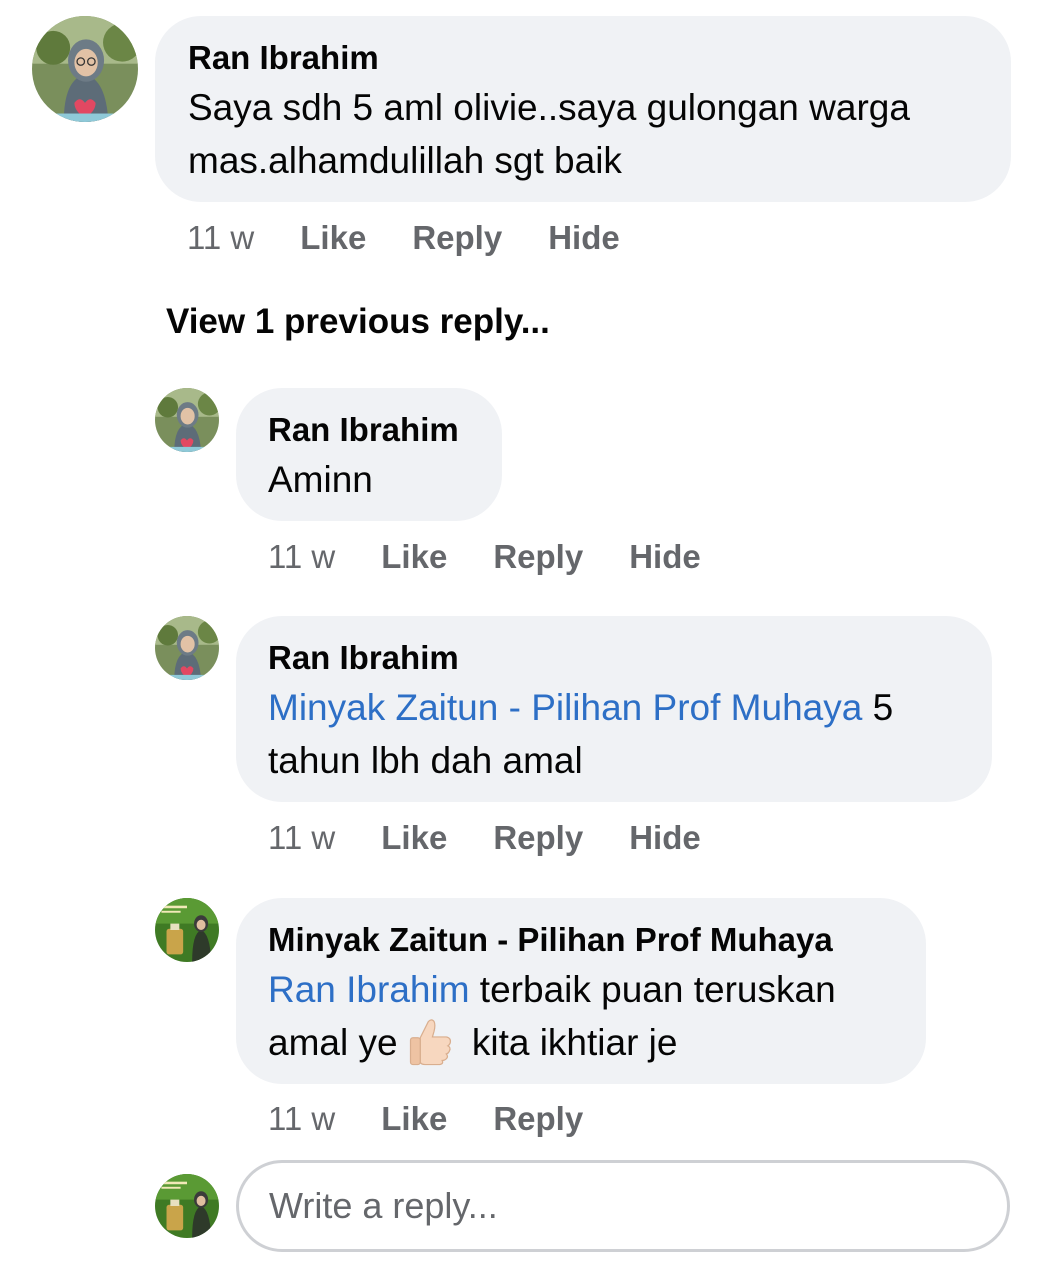  Describe the element at coordinates (565, 707) in the screenshot. I see `mention-link: Minyak Zaitun - Pilihan Prof Muhaya` at that location.